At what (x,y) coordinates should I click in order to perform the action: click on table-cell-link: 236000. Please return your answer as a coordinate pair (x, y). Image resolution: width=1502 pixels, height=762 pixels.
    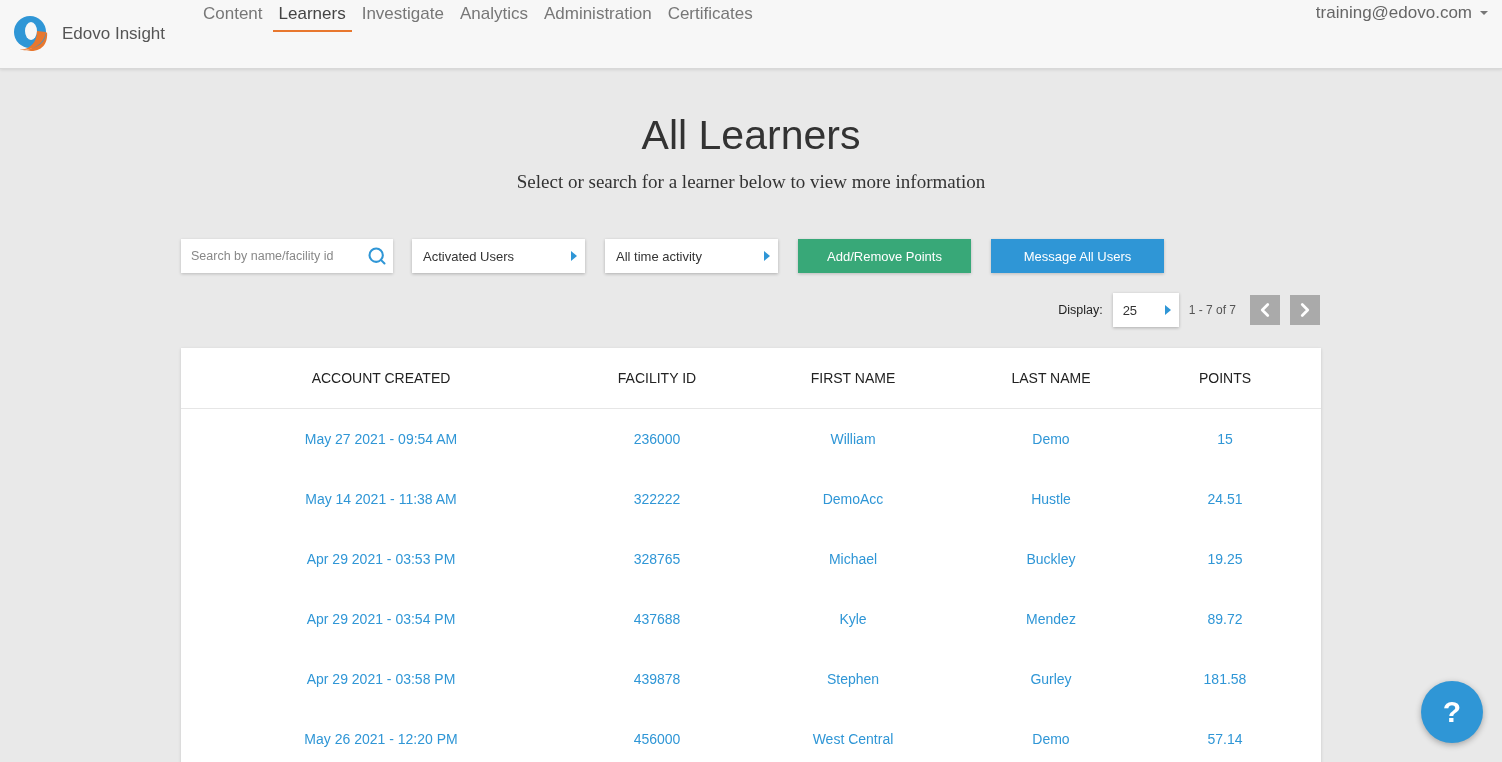
    Looking at the image, I should click on (657, 439).